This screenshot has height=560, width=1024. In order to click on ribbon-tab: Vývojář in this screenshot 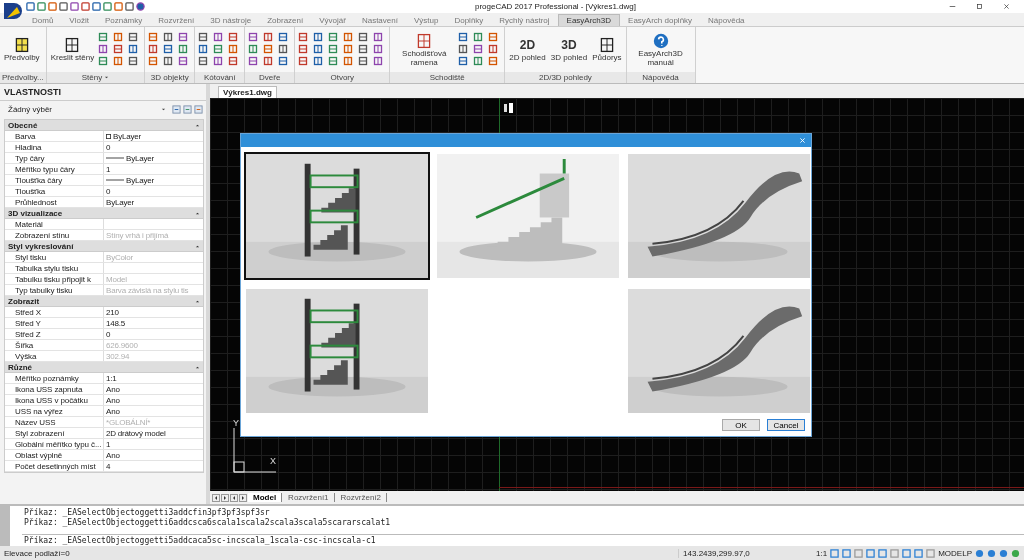, I will do `click(332, 20)`.